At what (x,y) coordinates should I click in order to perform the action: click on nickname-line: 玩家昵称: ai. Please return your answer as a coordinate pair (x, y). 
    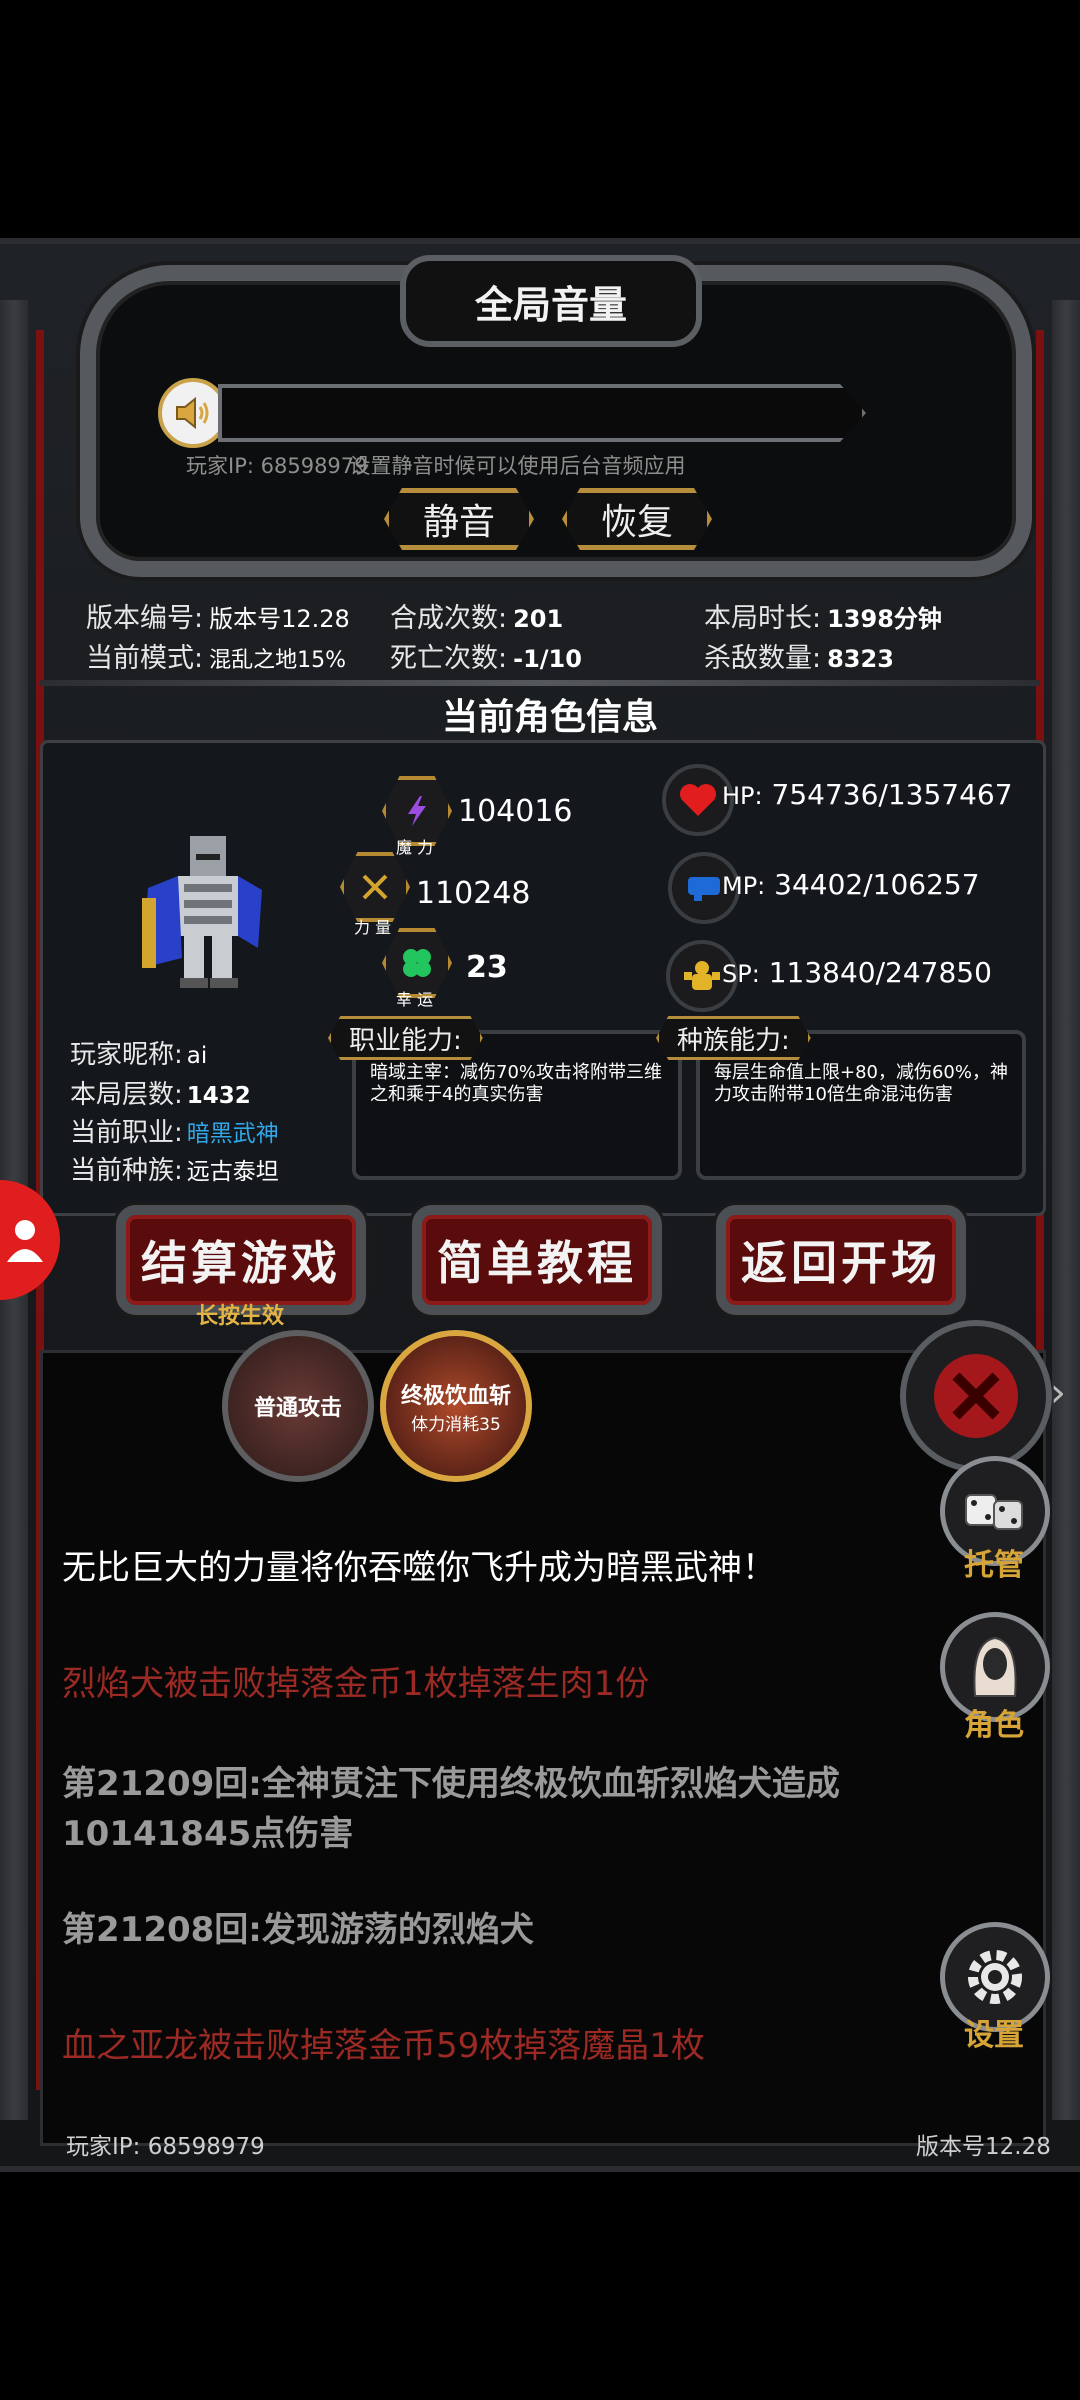
    Looking at the image, I should click on (139, 1055).